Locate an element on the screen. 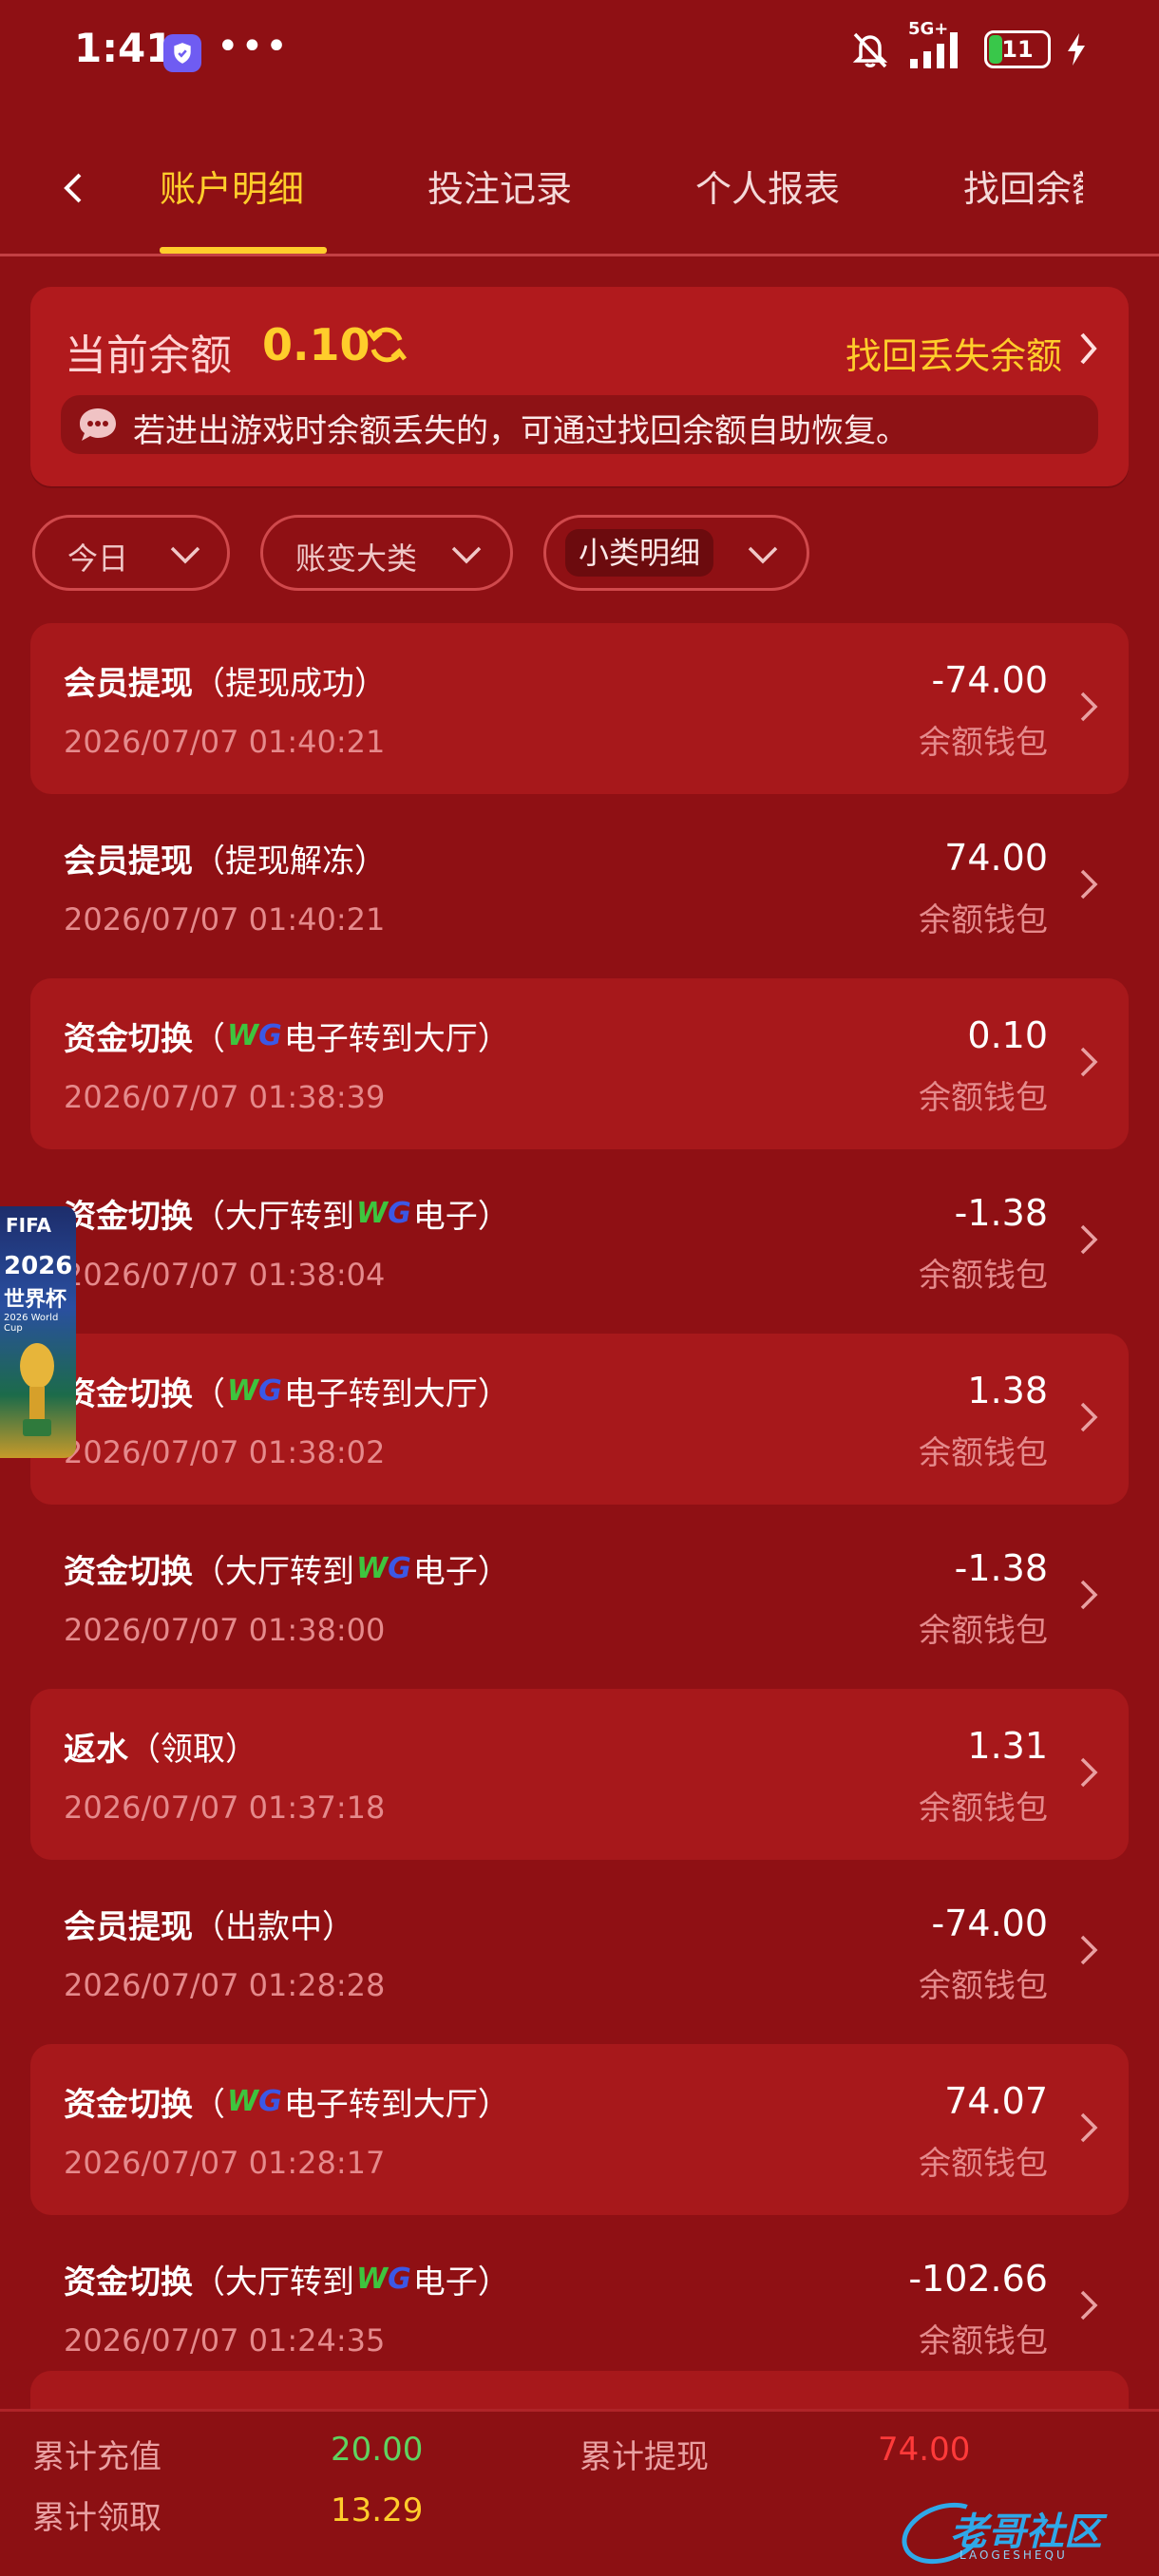 Image resolution: width=1159 pixels, height=2576 pixels. worldcup-title: 世界杯 is located at coordinates (35, 1300).